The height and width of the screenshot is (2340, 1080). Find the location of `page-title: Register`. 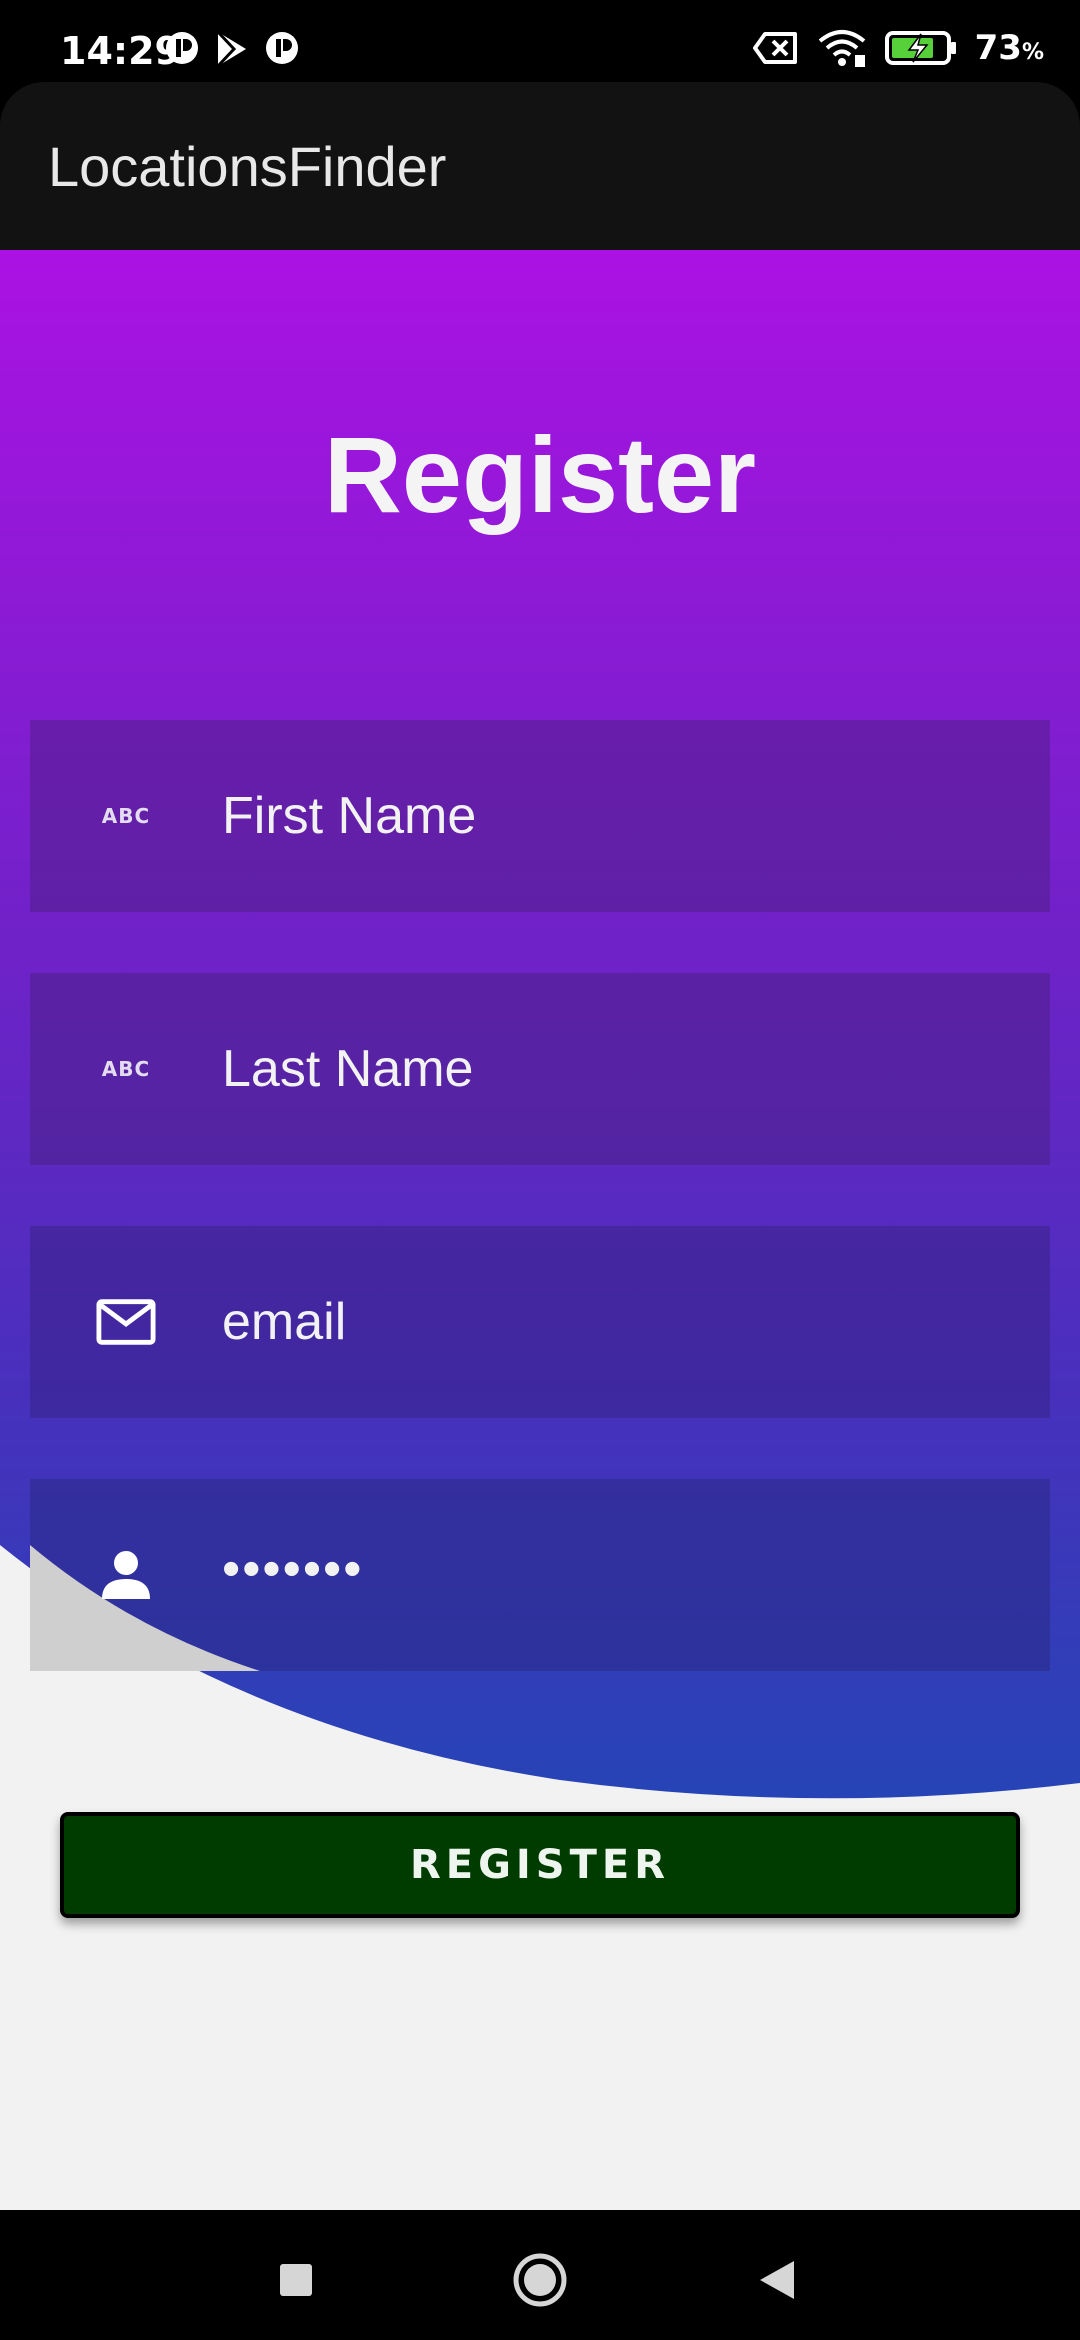

page-title: Register is located at coordinates (540, 474).